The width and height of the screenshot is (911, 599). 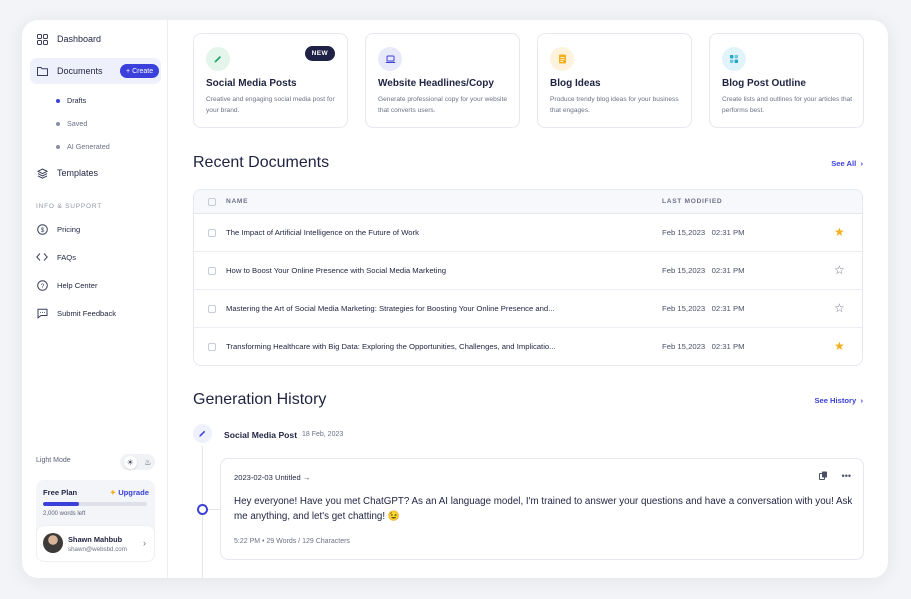 I want to click on nav-dashboard-label: Dashboard, so click(x=79, y=39).